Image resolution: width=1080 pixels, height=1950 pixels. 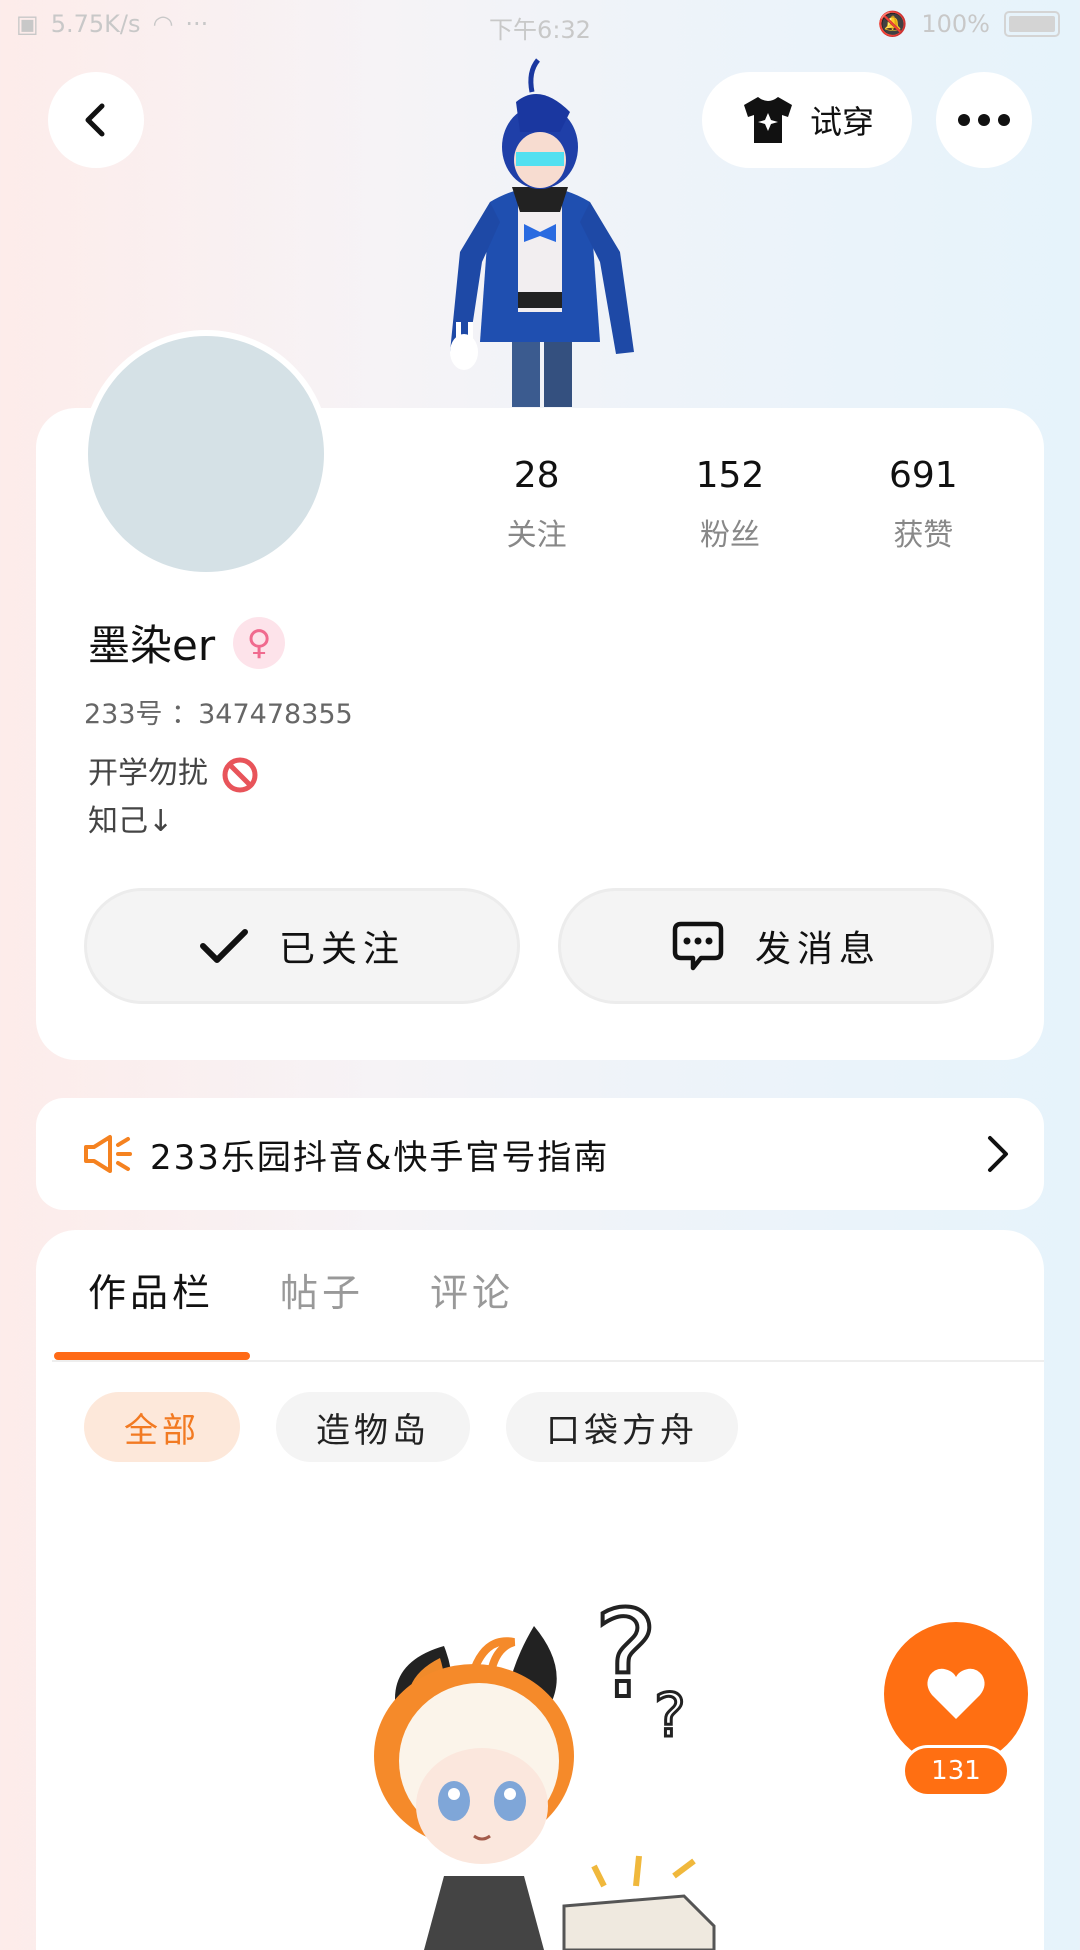 What do you see at coordinates (380, 1157) in the screenshot?
I see `announcement-text: 233乐园抖音&快手官号指南` at bounding box center [380, 1157].